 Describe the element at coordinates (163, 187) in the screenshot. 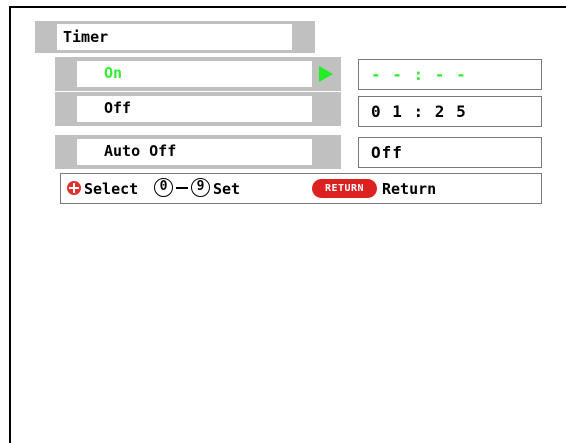

I see `digit-0-icon: 0` at that location.